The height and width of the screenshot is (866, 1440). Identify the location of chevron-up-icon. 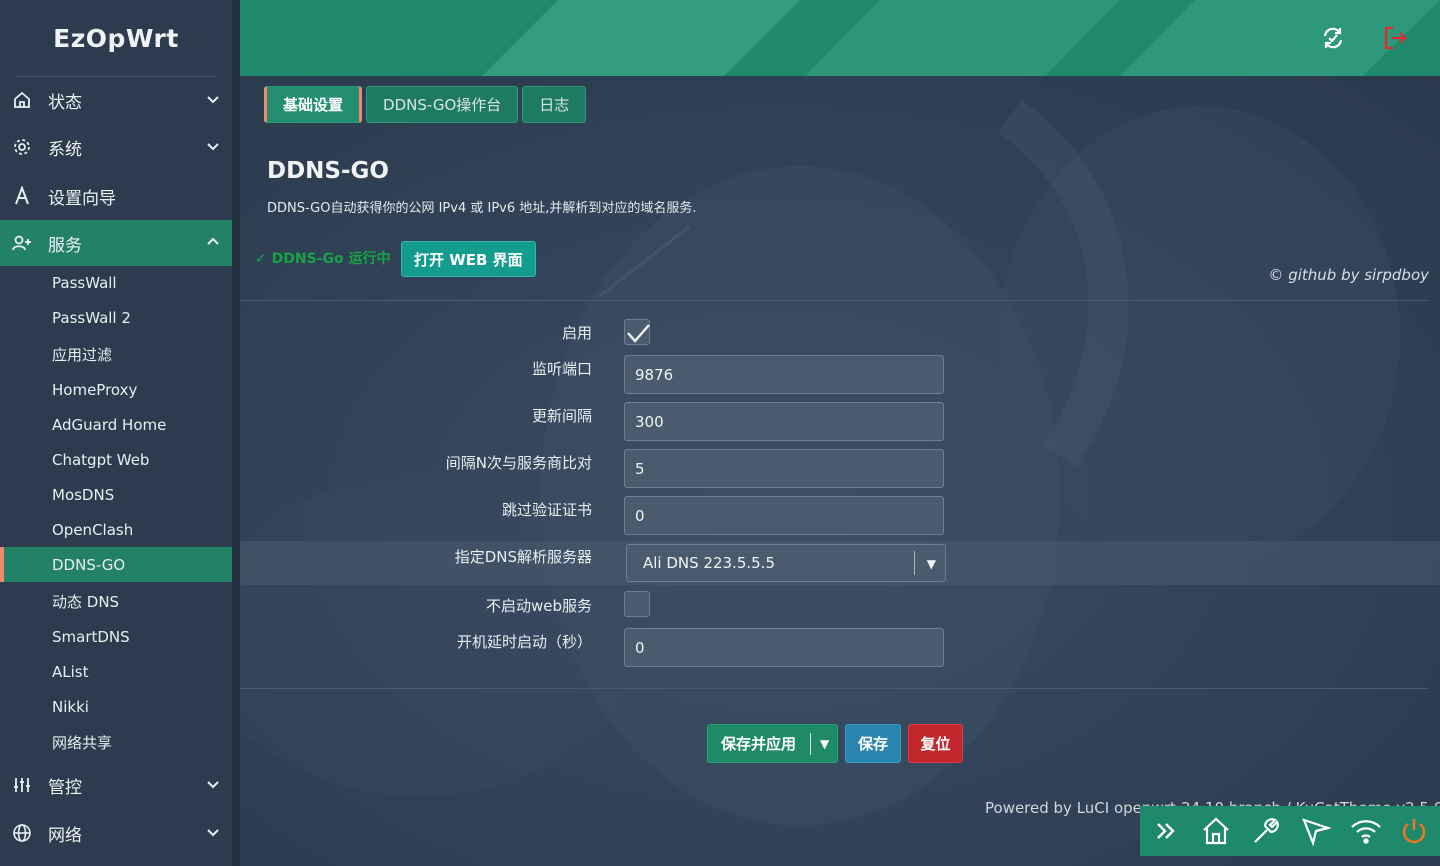
(213, 241).